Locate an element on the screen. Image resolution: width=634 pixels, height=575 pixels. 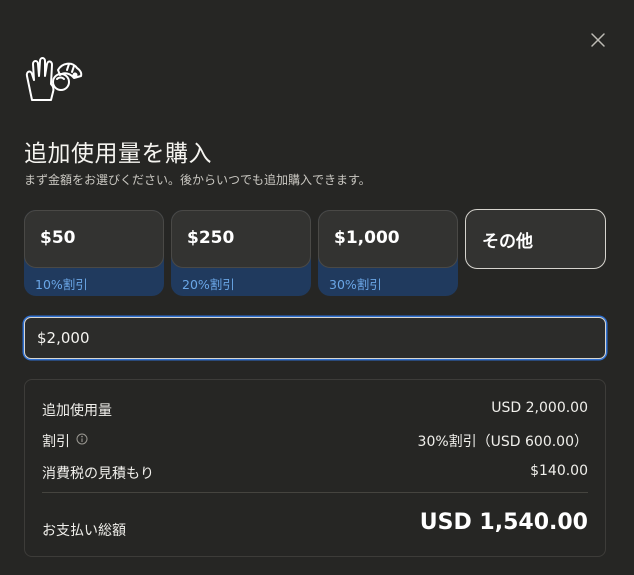
custom-amount-input is located at coordinates (315, 338).